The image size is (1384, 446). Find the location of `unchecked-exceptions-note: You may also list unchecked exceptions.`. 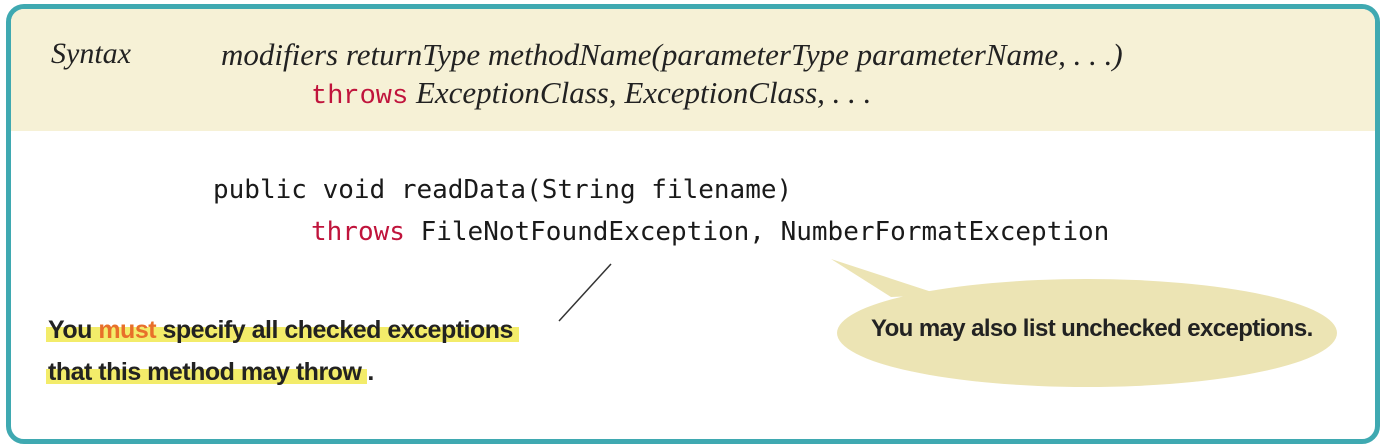

unchecked-exceptions-note: You may also list unchecked exceptions. is located at coordinates (1092, 328).